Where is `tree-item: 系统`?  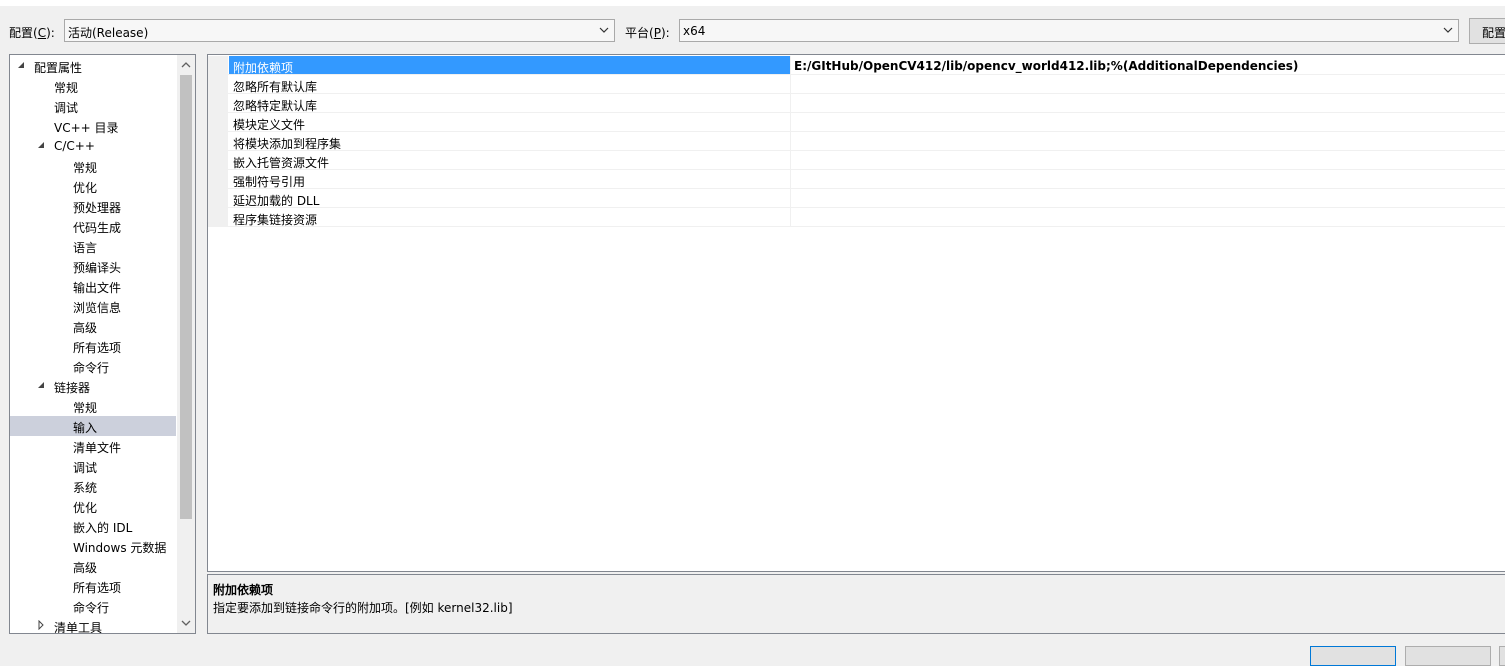
tree-item: 系统 is located at coordinates (93, 486).